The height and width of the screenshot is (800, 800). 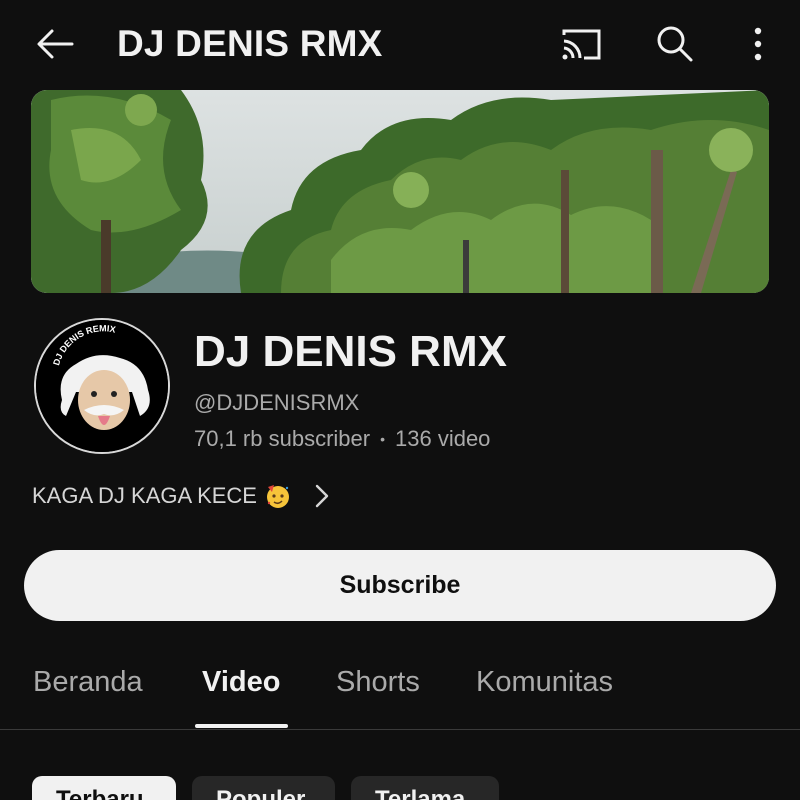 I want to click on filter-chip-terbaru: Terbaru, so click(x=104, y=788).